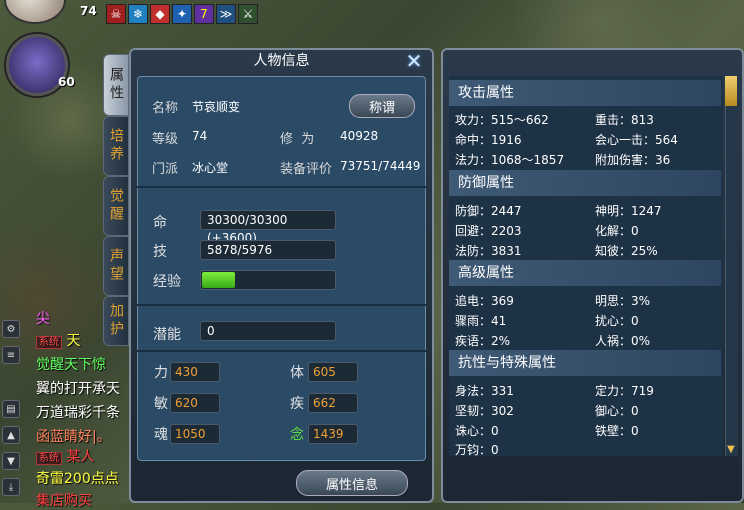  Describe the element at coordinates (116, 146) in the screenshot. I see `tab-cultivate: 培养` at that location.